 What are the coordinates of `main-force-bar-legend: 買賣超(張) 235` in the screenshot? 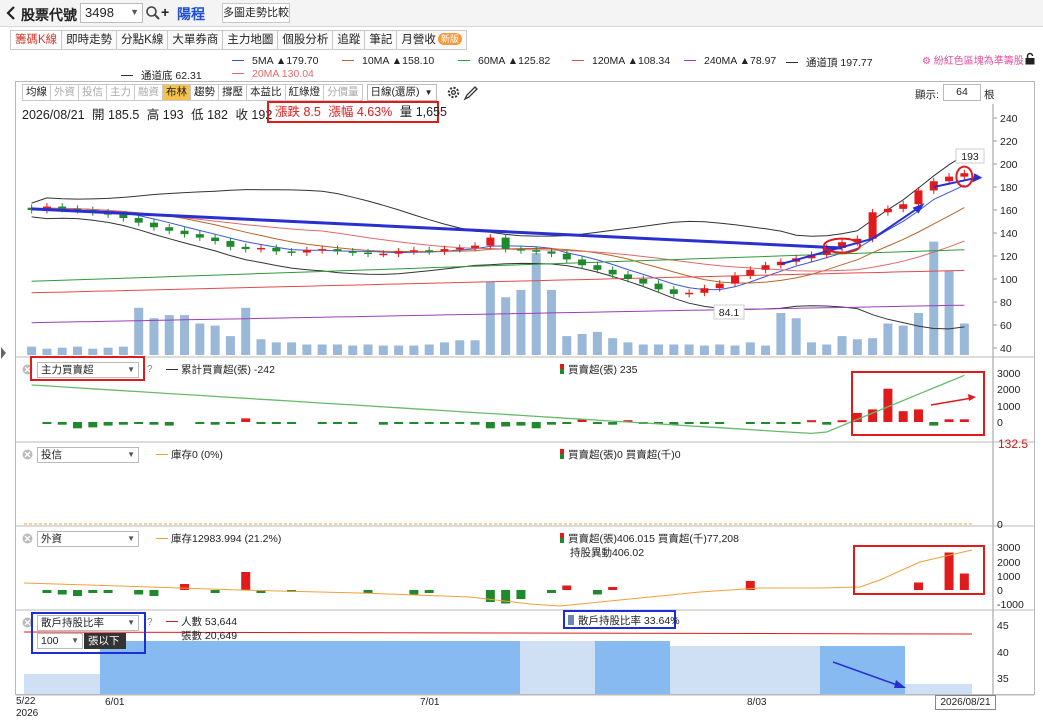 It's located at (598, 369).